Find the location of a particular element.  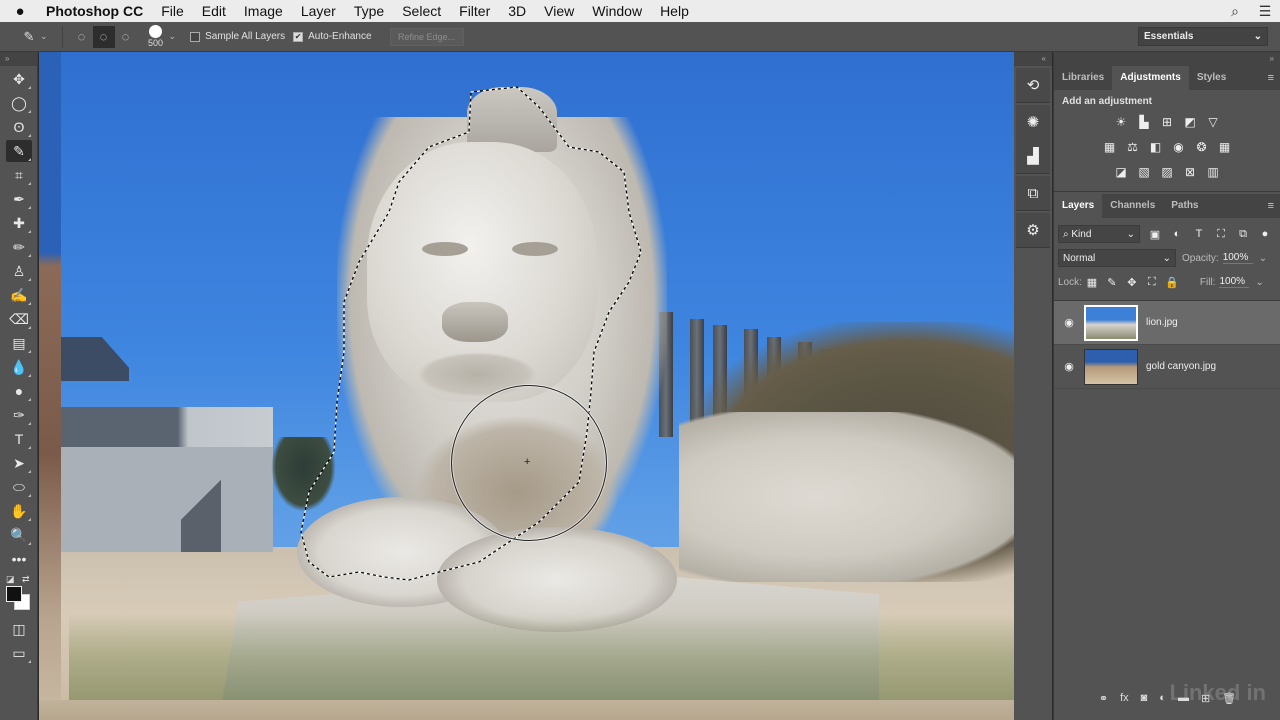

adjustment-icon: ▨ is located at coordinates (1167, 172).